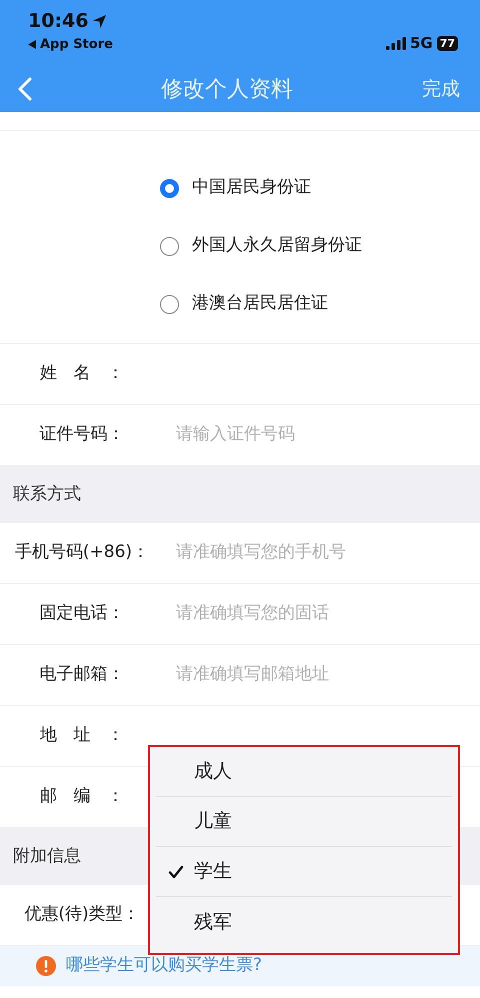  Describe the element at coordinates (321, 553) in the screenshot. I see `input-field: 请准确填写您的手机号` at that location.